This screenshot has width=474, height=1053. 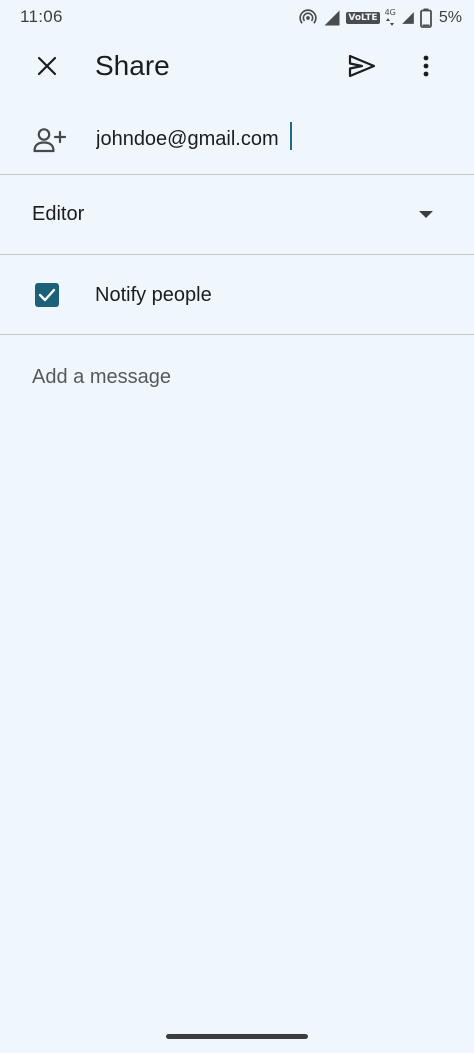 I want to click on send-button, so click(x=362, y=66).